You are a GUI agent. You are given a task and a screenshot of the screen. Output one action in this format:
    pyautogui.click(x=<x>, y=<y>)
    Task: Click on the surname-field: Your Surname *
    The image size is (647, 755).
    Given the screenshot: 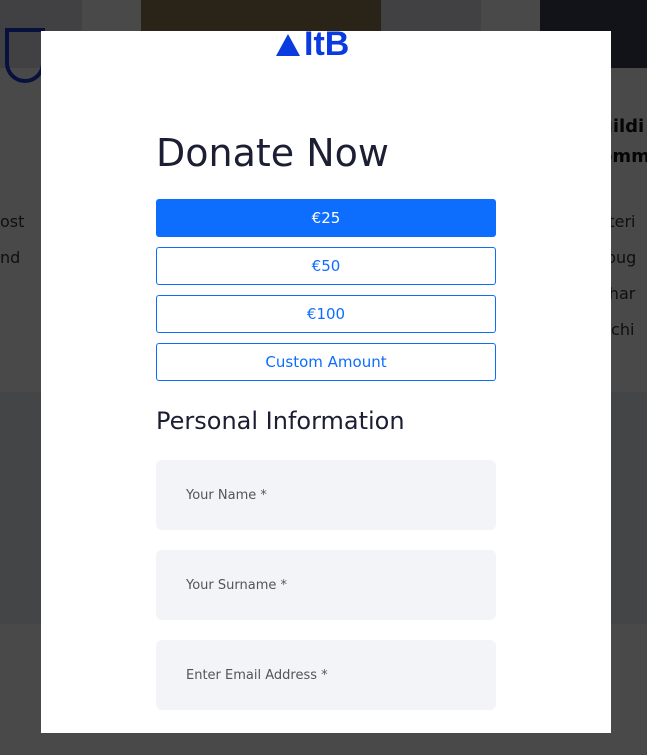 What is the action you would take?
    pyautogui.click(x=326, y=585)
    